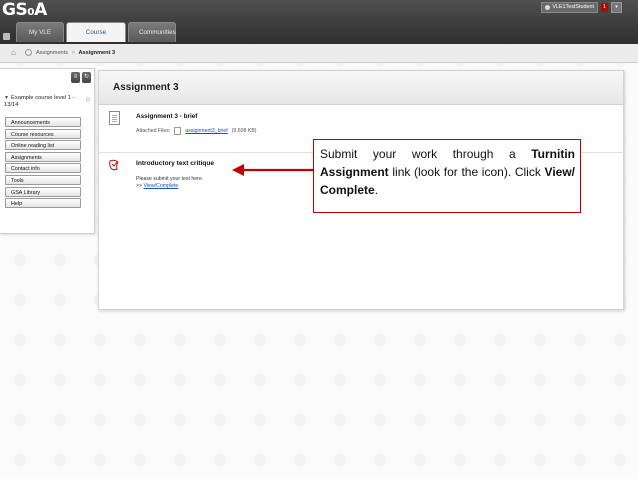  What do you see at coordinates (97, 53) in the screenshot?
I see `breadcrumb-item-current: Assignment 3` at bounding box center [97, 53].